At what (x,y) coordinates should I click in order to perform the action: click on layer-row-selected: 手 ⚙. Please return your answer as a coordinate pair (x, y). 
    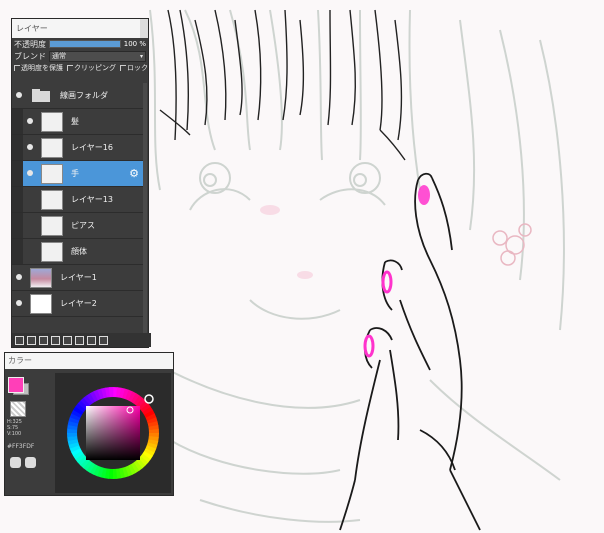
    Looking at the image, I should click on (77, 174).